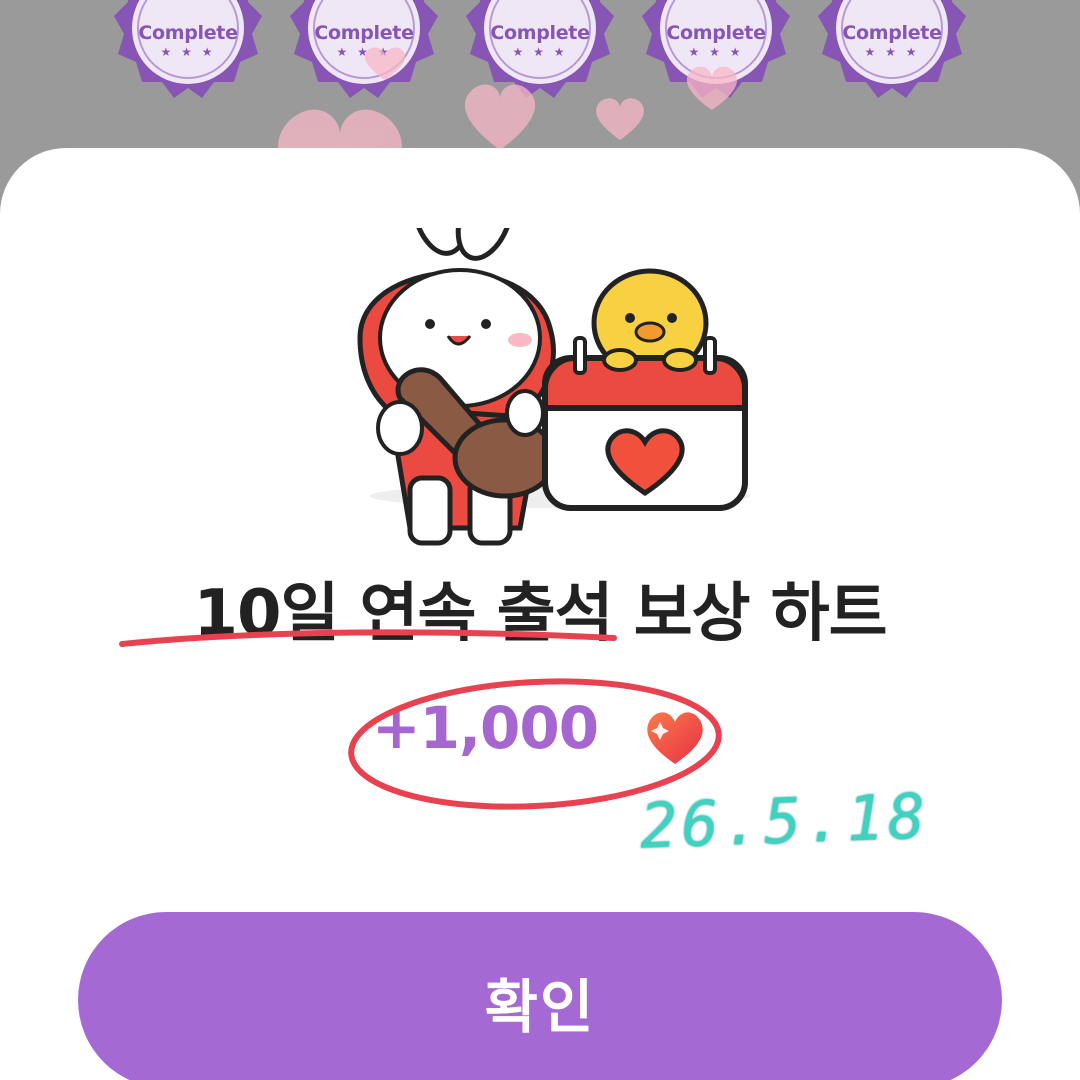  I want to click on handwritten-date: 26.5.18, so click(784, 821).